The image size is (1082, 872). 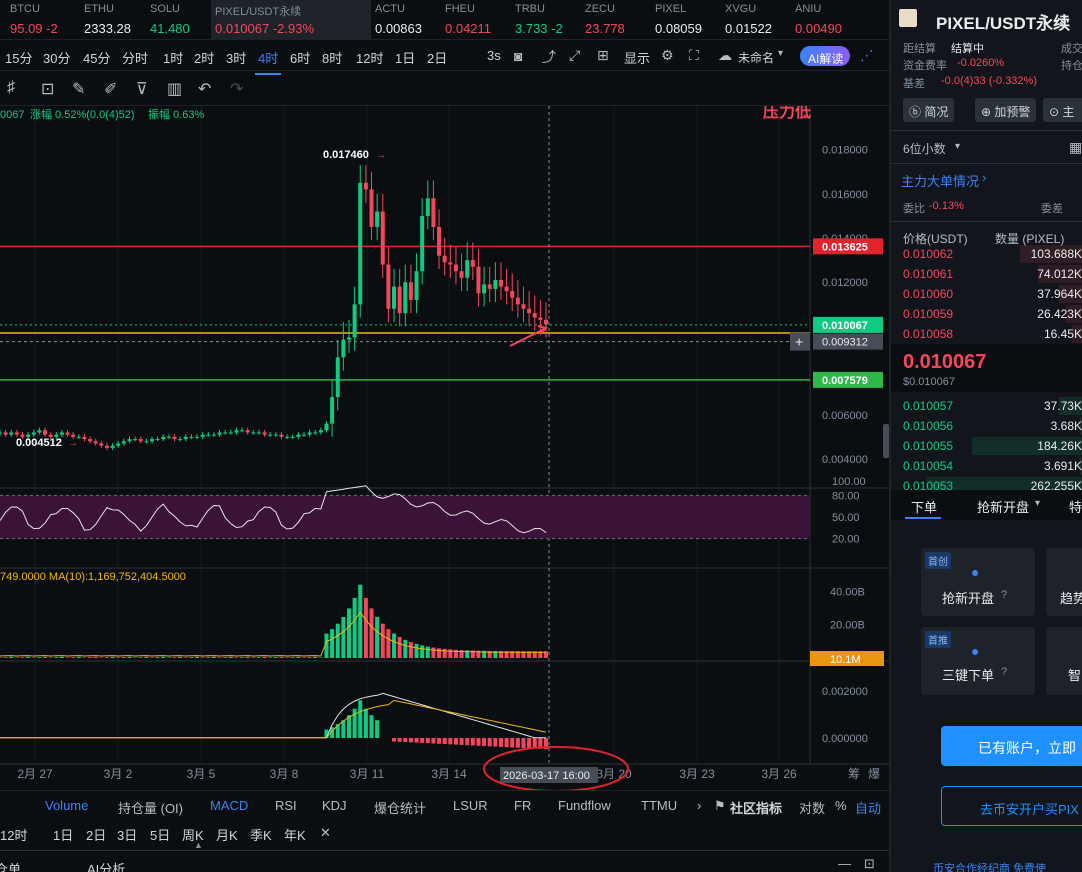 I want to click on ticker-item: ZECU 23.778, so click(x=616, y=20).